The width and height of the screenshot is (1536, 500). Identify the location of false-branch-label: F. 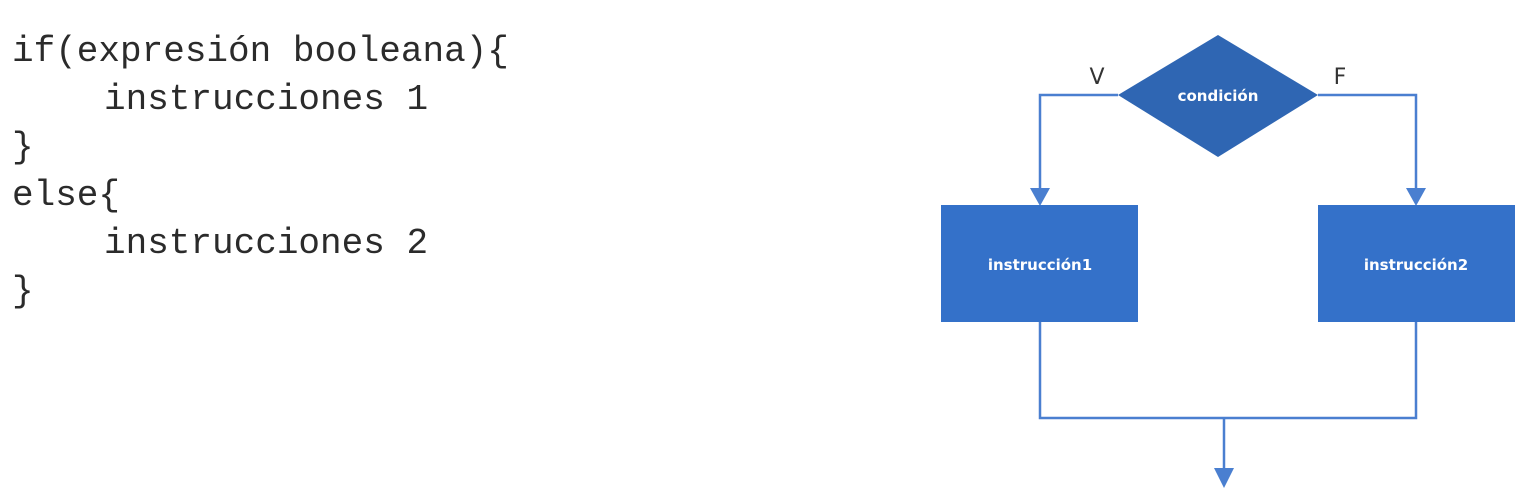
(1340, 77).